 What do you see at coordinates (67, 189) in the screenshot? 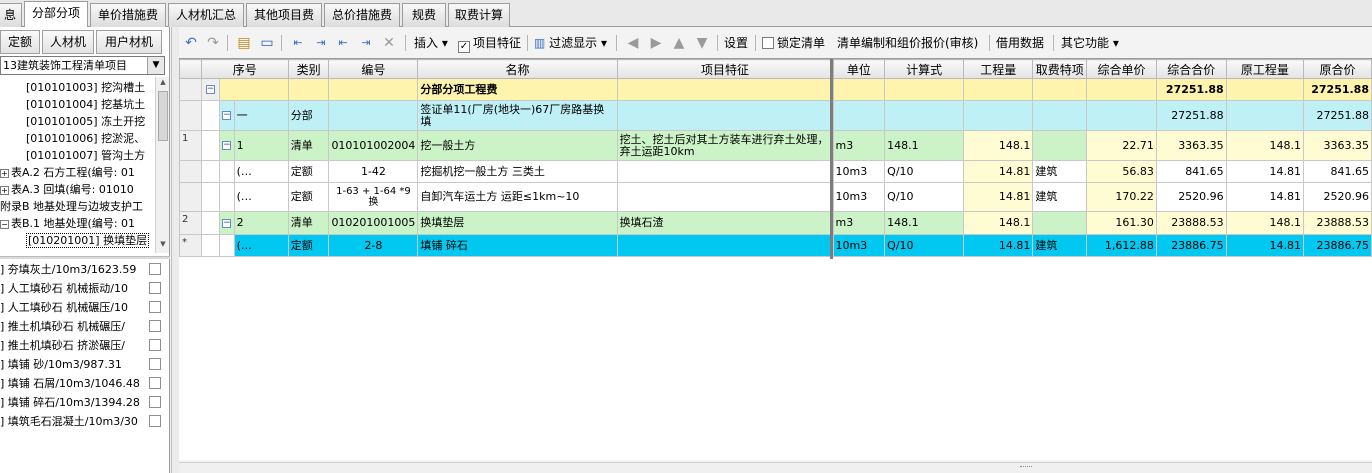
I see `tree-node: + 表A.3 回填(编号: 01010` at bounding box center [67, 189].